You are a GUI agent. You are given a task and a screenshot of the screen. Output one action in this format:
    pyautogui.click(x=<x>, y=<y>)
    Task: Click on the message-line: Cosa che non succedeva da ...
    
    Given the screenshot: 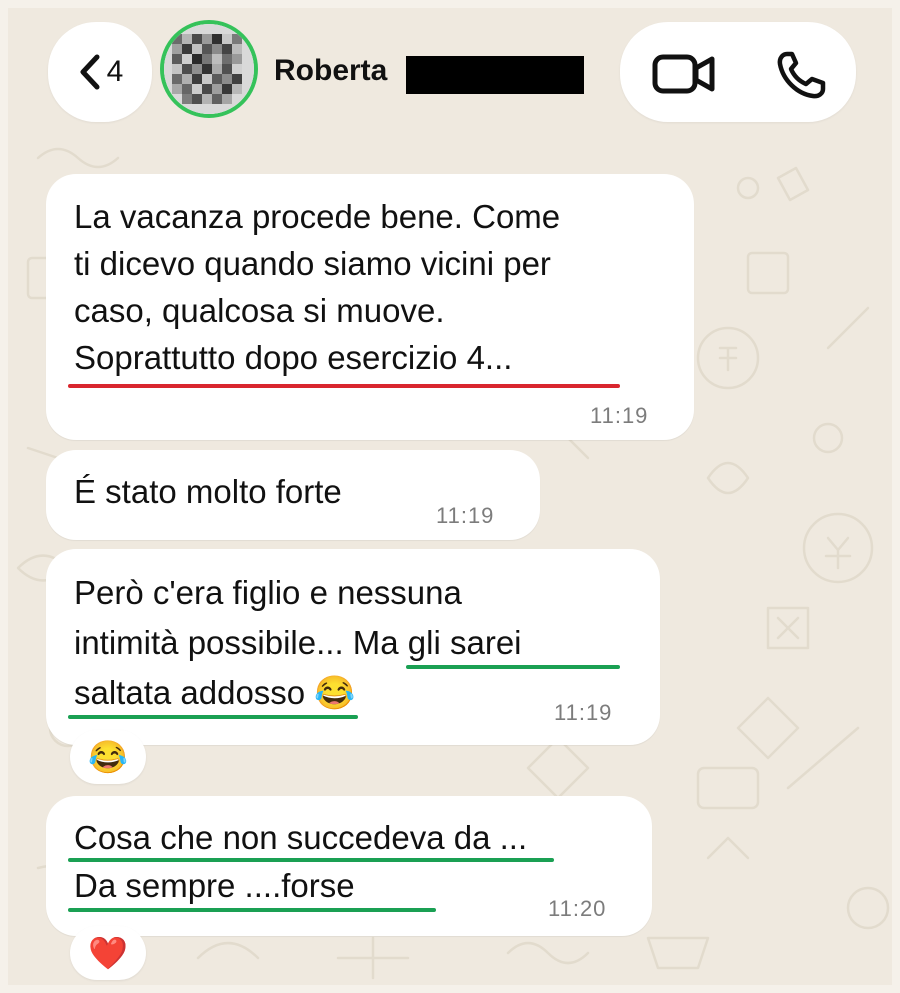 What is the action you would take?
    pyautogui.click(x=301, y=837)
    